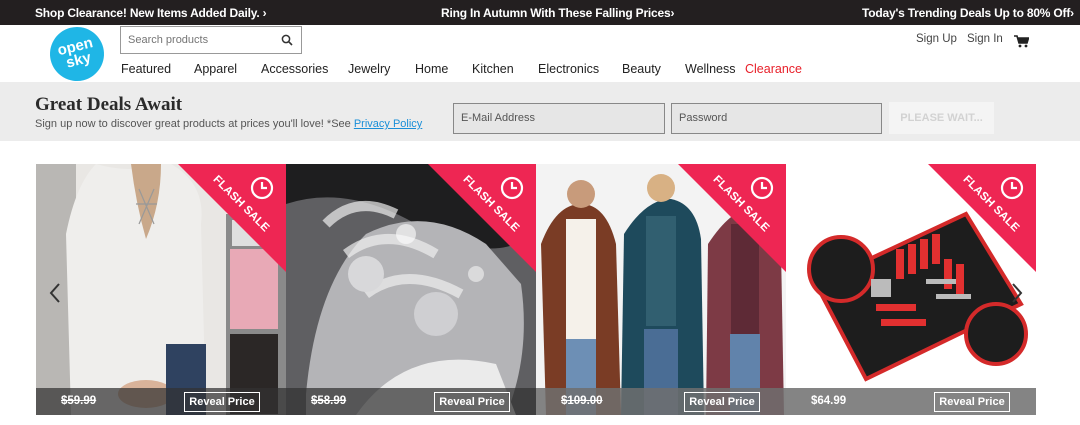 The width and height of the screenshot is (1080, 425). I want to click on cart-icon, so click(1021, 41).